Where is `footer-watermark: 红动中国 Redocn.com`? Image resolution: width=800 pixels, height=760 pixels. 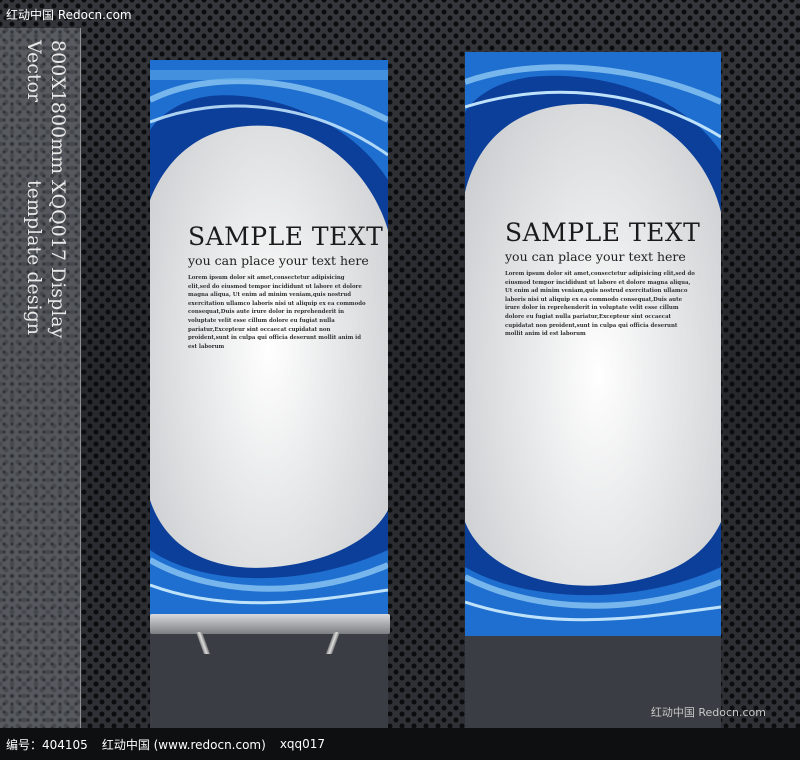
footer-watermark: 红动中国 Redocn.com is located at coordinates (708, 712).